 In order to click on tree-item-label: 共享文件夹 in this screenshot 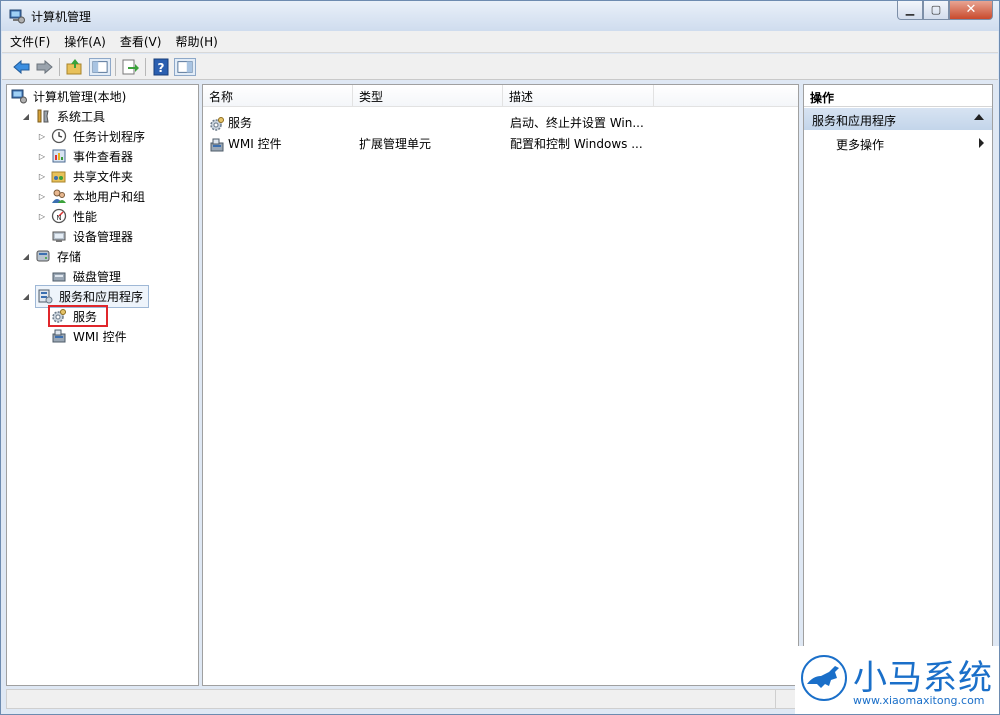, I will do `click(103, 176)`.